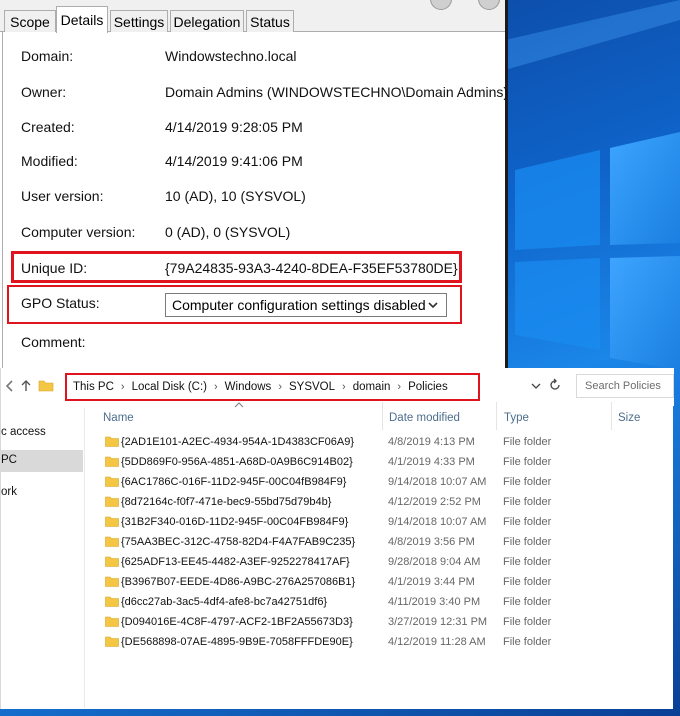 Image resolution: width=680 pixels, height=716 pixels. I want to click on file-name: {DE568898-07AE-4895-9B9E-7058FFFDE90E}, so click(237, 642).